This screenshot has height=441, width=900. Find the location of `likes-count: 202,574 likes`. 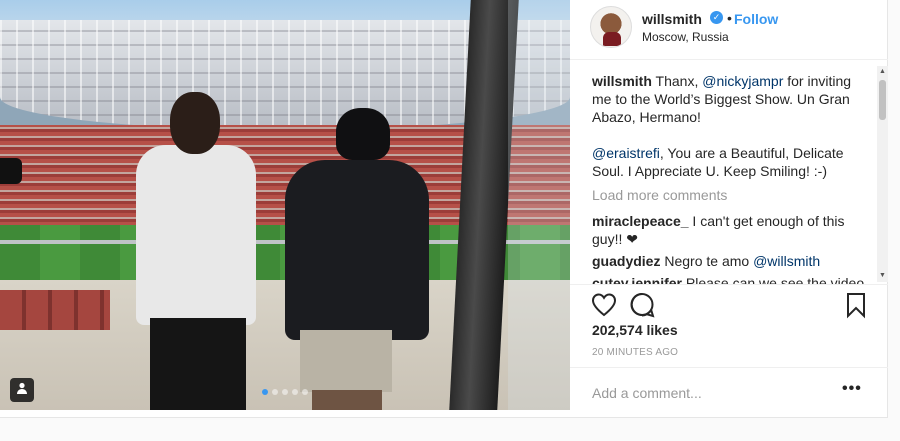

likes-count: 202,574 likes is located at coordinates (635, 330).